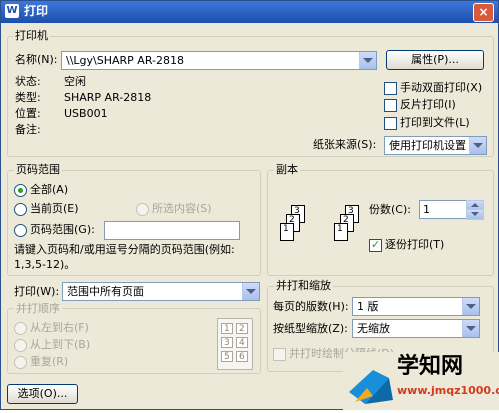  What do you see at coordinates (28, 129) in the screenshot?
I see `comment-label: 备注:` at bounding box center [28, 129].